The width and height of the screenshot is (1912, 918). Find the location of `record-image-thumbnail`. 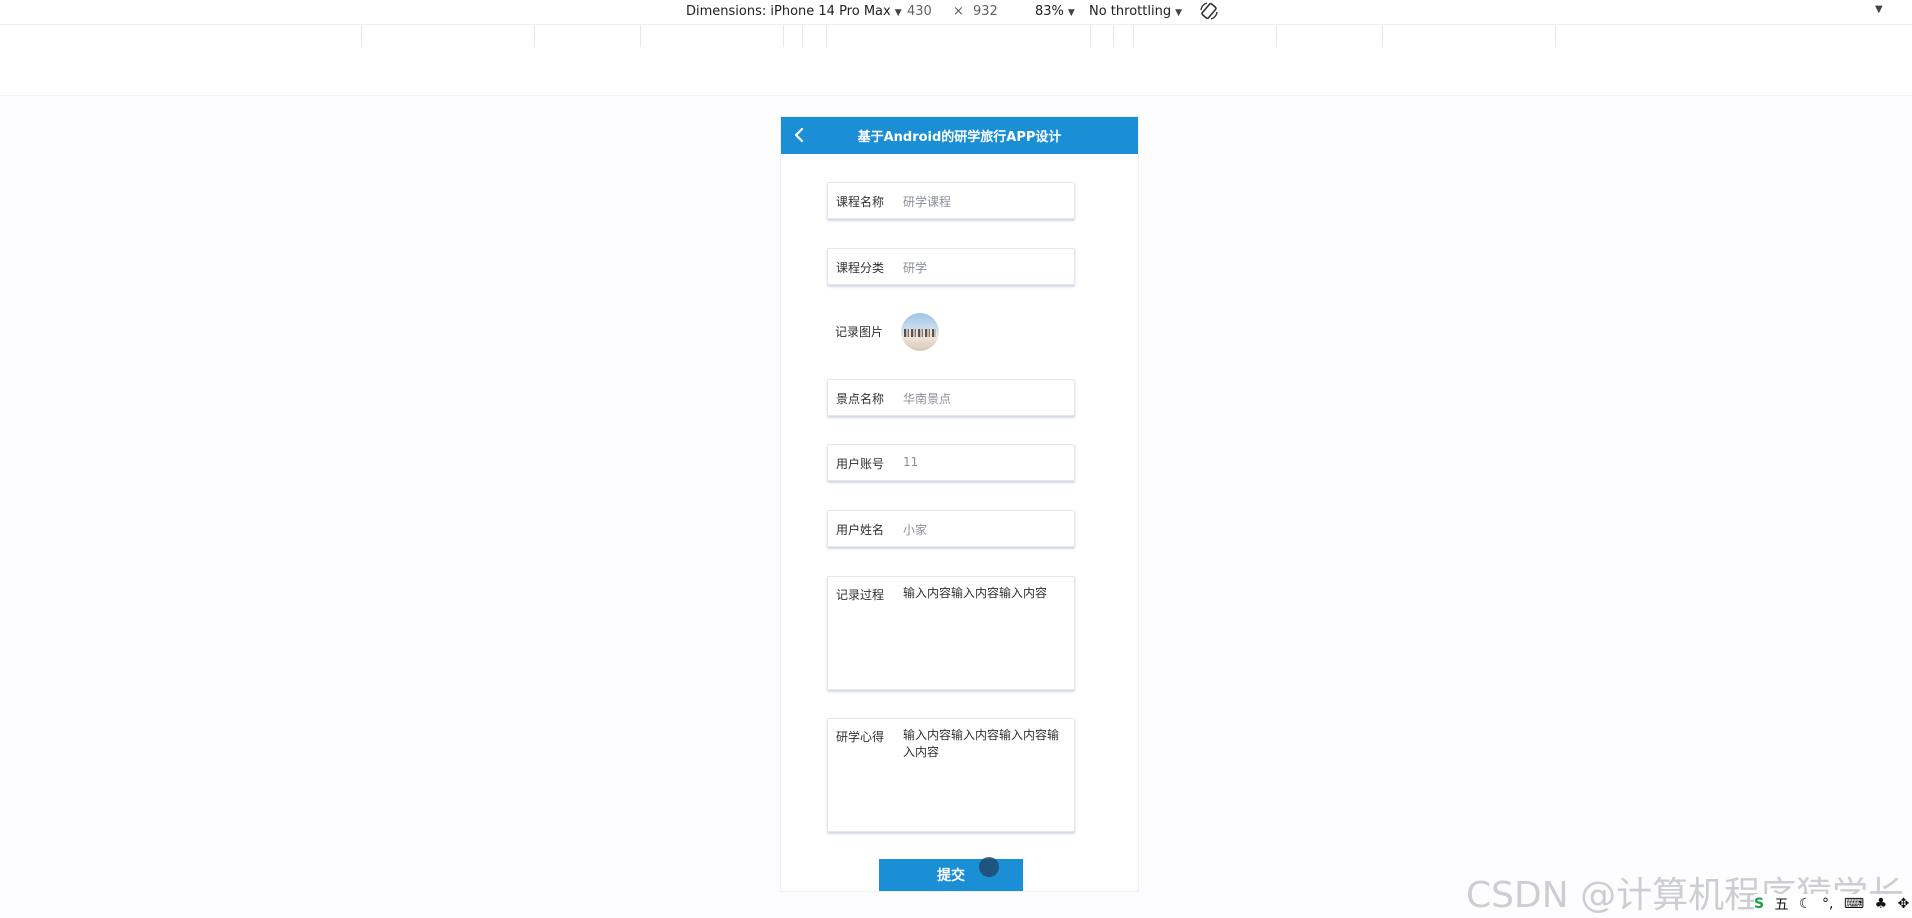

record-image-thumbnail is located at coordinates (920, 332).